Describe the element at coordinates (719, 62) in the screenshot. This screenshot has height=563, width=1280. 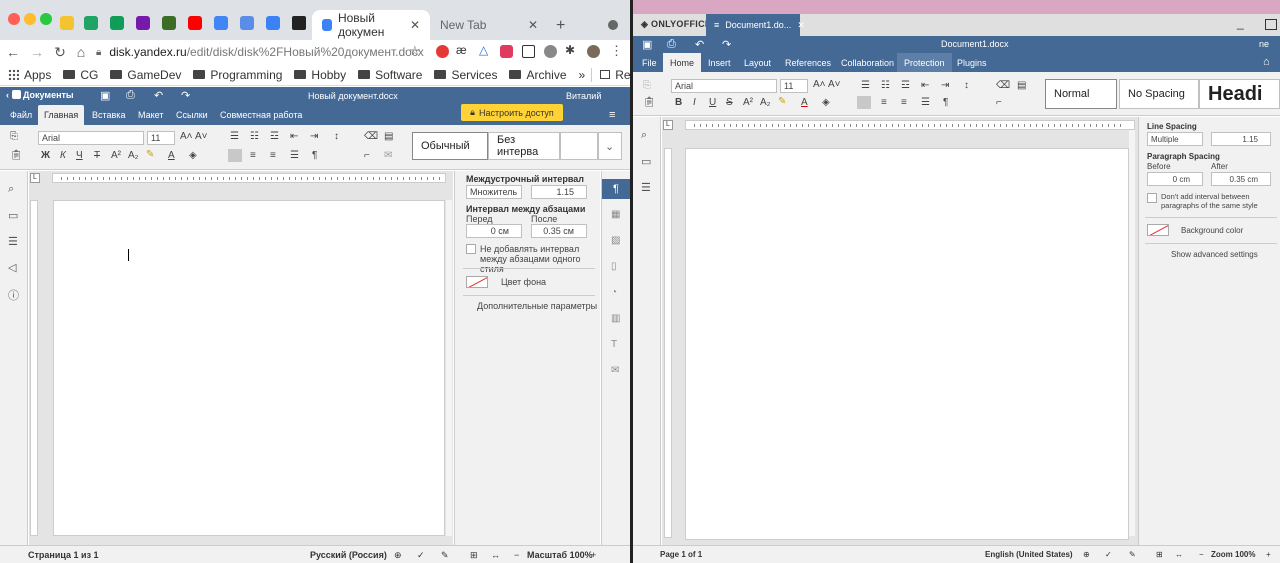
I see `tab-insert: Insert` at that location.